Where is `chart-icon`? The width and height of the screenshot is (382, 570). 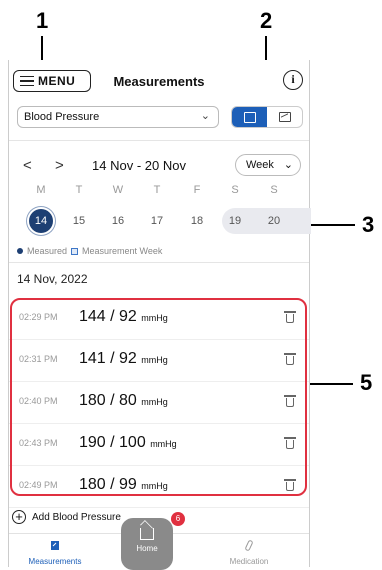 chart-icon is located at coordinates (284, 117).